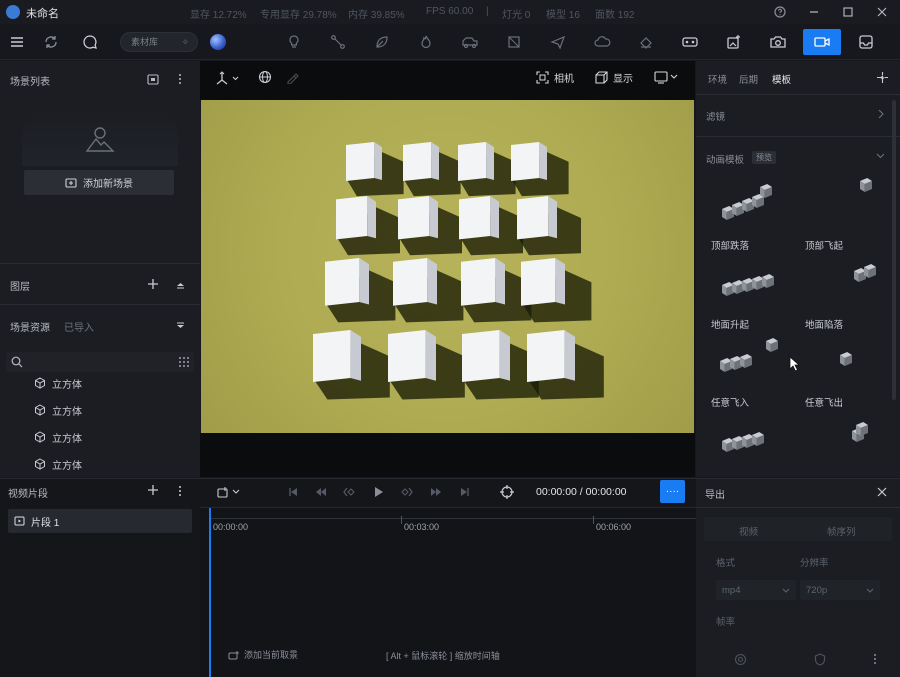  Describe the element at coordinates (690, 42) in the screenshot. I see `vr-icon` at that location.